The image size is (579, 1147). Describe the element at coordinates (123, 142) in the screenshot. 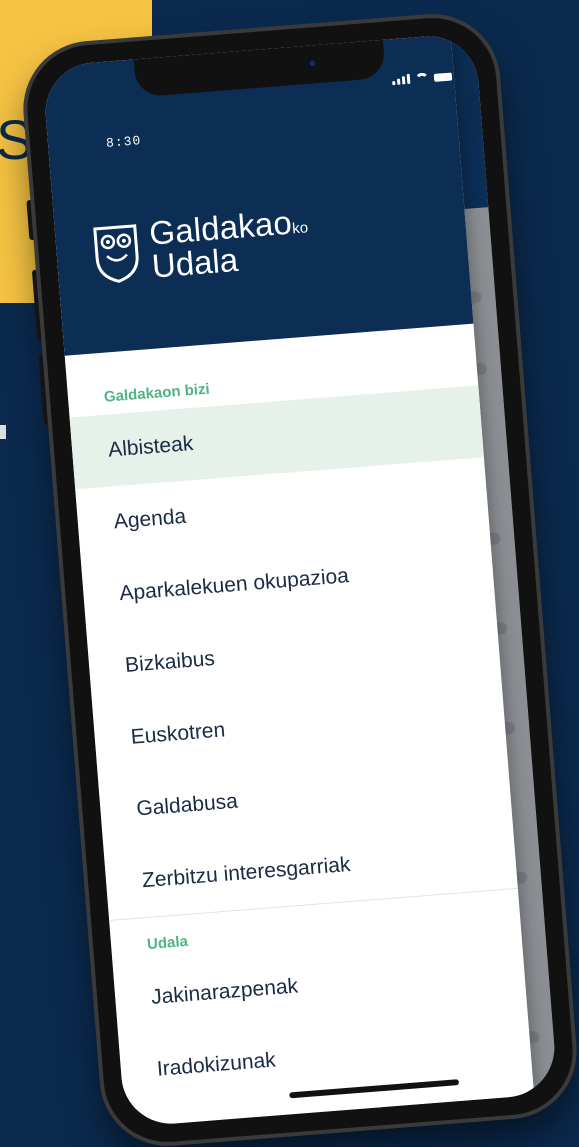

I see `status-time: 8:30` at that location.